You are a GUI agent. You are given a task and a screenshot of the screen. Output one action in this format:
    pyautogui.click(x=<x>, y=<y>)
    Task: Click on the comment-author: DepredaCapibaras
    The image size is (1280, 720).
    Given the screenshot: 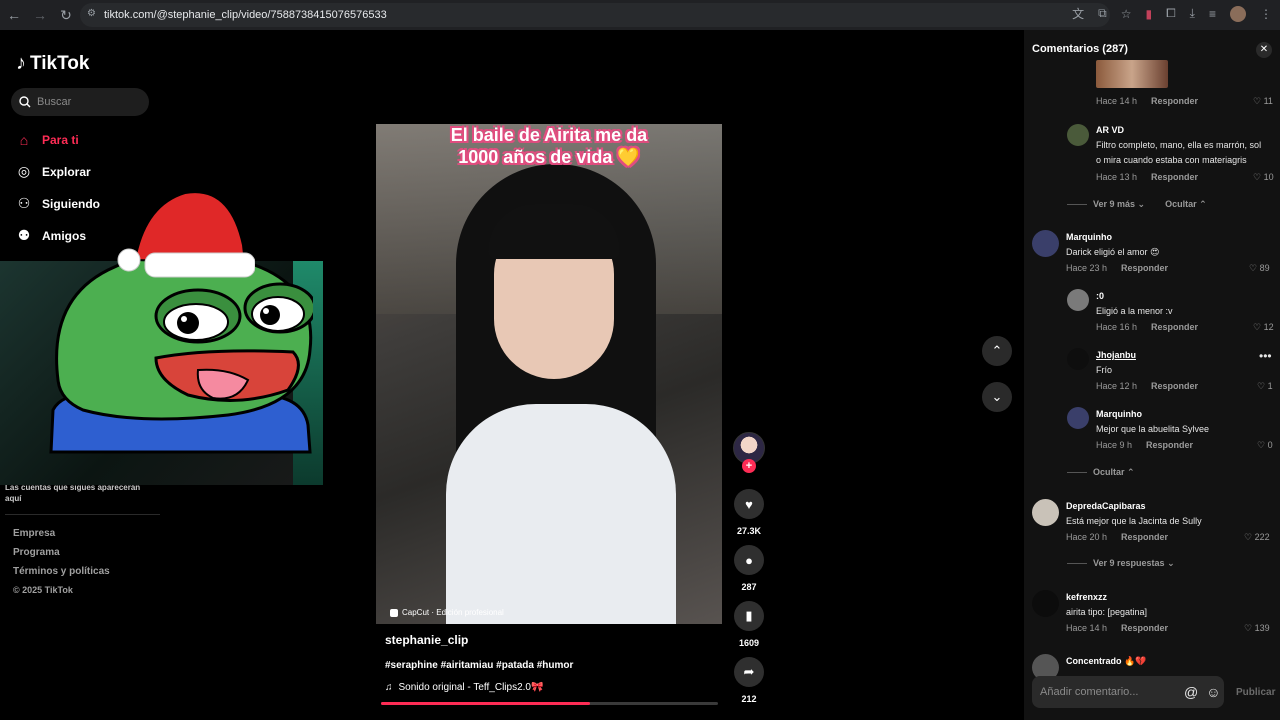 What is the action you would take?
    pyautogui.click(x=1106, y=506)
    